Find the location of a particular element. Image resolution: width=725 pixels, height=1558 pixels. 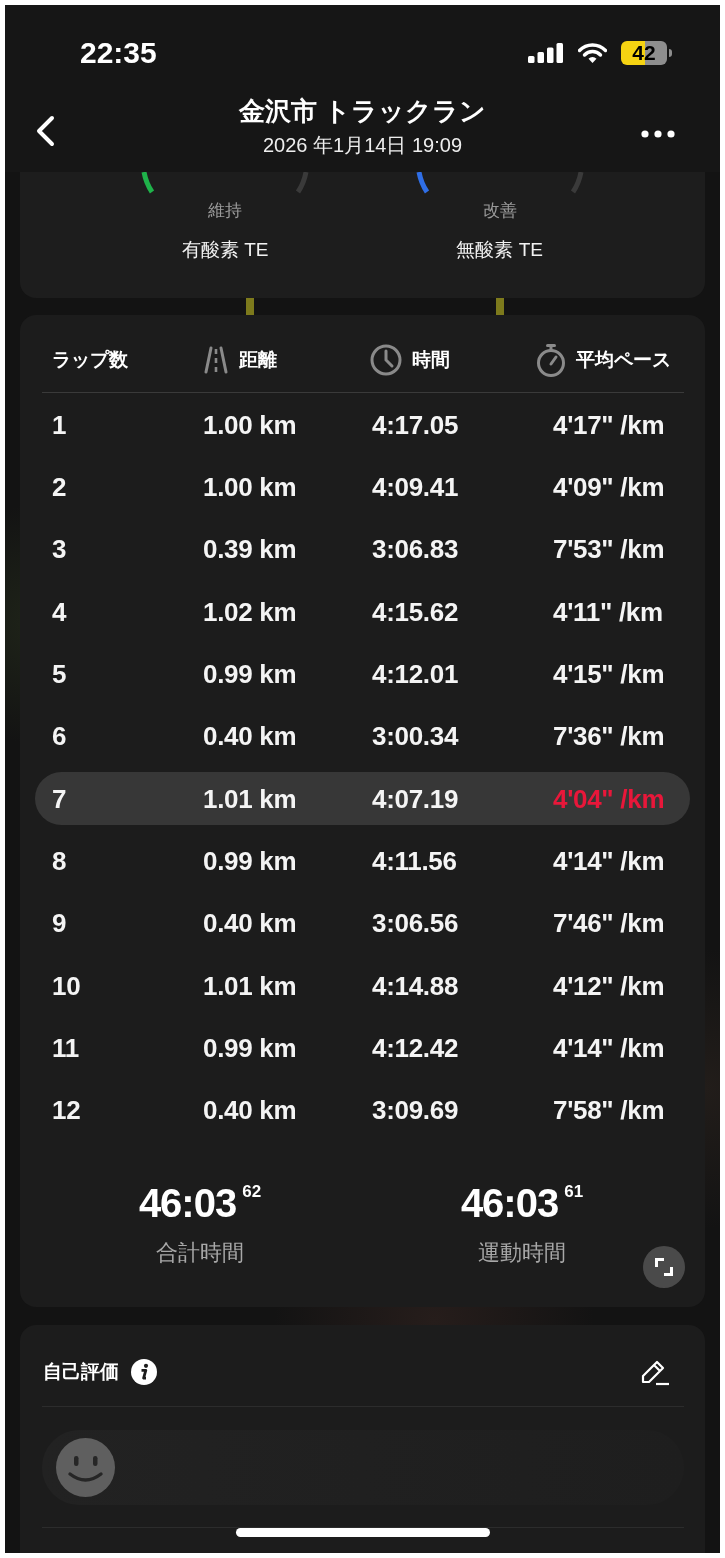

lap-time: 3:06.83 is located at coordinates (415, 549).